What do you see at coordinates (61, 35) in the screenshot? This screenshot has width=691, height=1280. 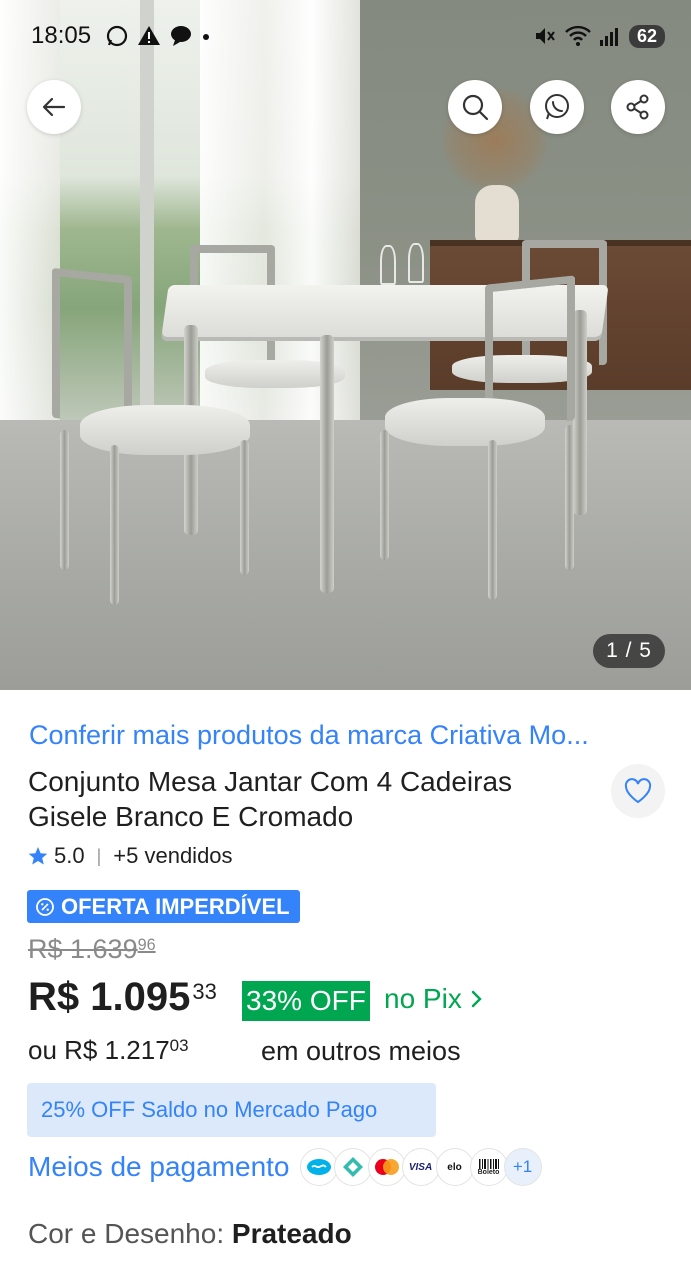 I see `status-time: 18:05` at bounding box center [61, 35].